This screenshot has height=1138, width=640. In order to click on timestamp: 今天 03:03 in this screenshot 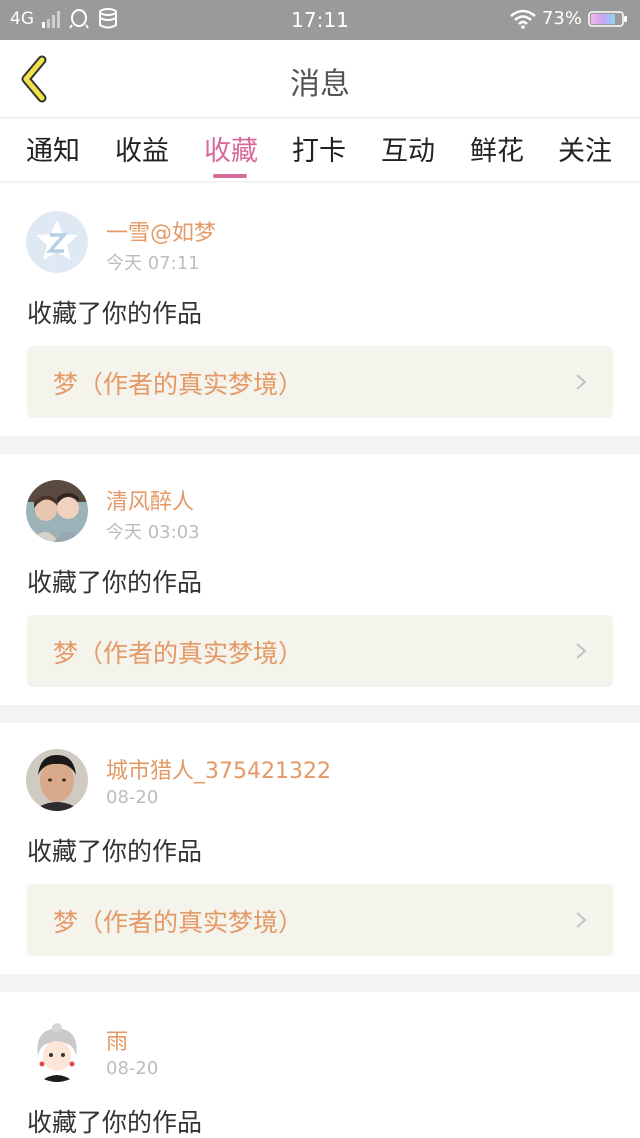, I will do `click(153, 532)`.